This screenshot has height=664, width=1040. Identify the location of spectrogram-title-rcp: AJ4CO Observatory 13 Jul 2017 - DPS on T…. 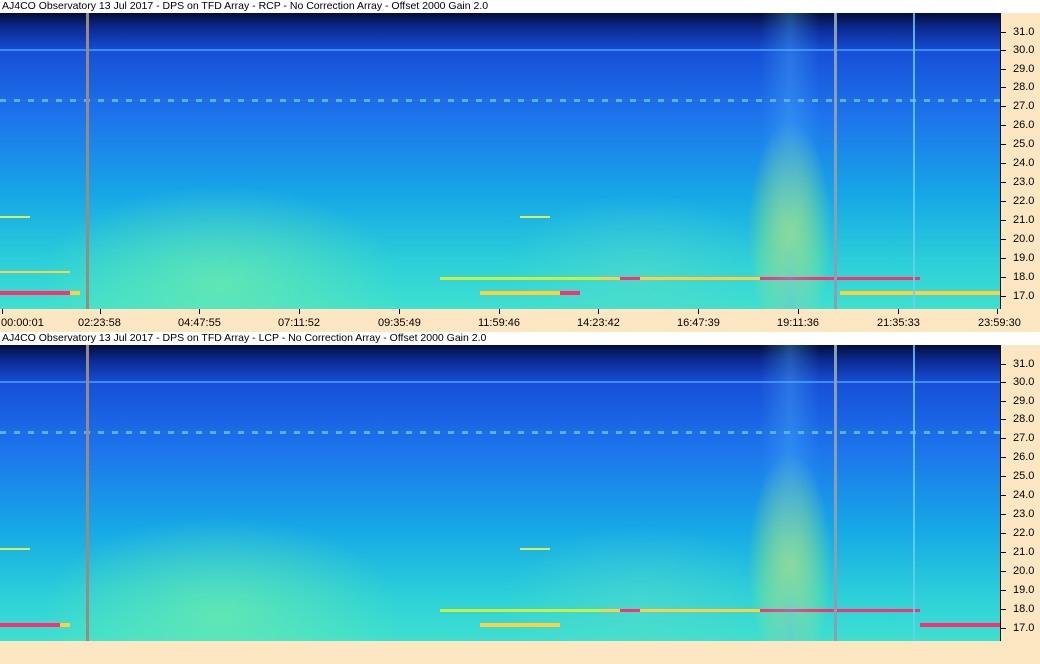
(520, 6).